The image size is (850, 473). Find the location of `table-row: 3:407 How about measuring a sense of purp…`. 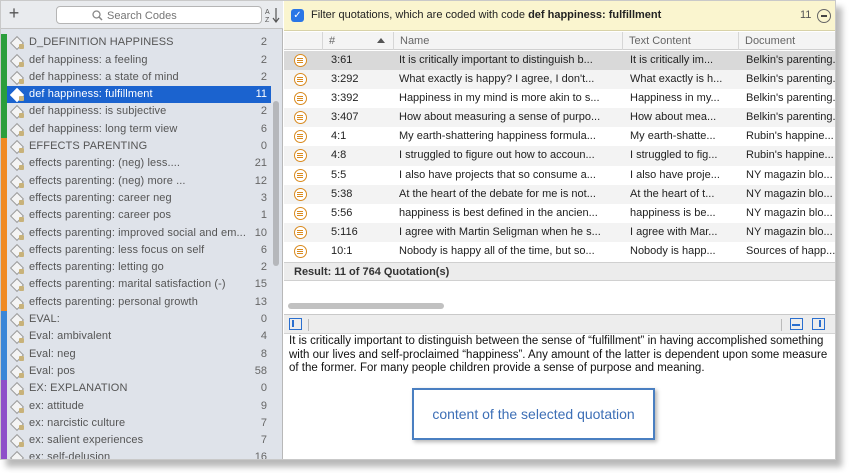

table-row: 3:407 How about measuring a sense of purp… is located at coordinates (559, 118).